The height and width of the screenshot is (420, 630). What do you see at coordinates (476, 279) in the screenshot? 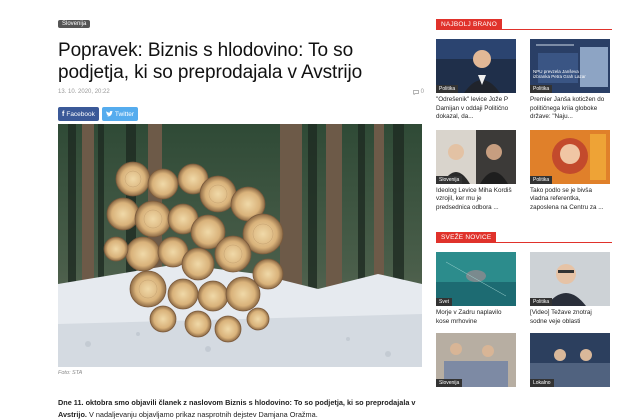
I see `thumb-image: Svet` at bounding box center [476, 279].